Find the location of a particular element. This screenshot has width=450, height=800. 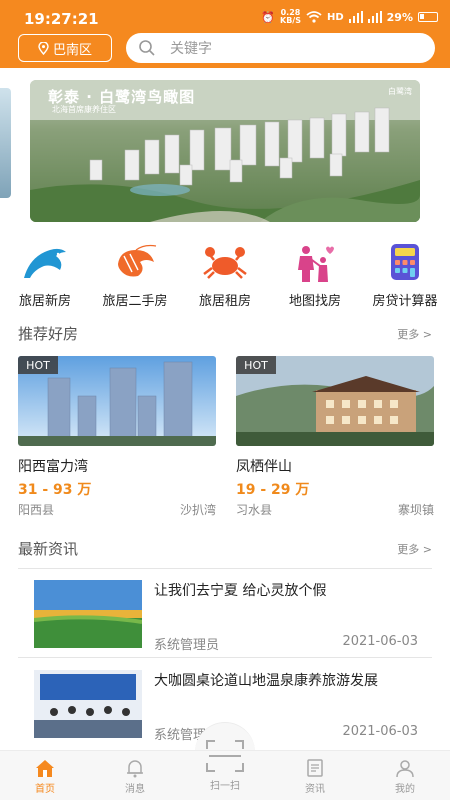

category-label: 旅居新房 is located at coordinates (44, 301).